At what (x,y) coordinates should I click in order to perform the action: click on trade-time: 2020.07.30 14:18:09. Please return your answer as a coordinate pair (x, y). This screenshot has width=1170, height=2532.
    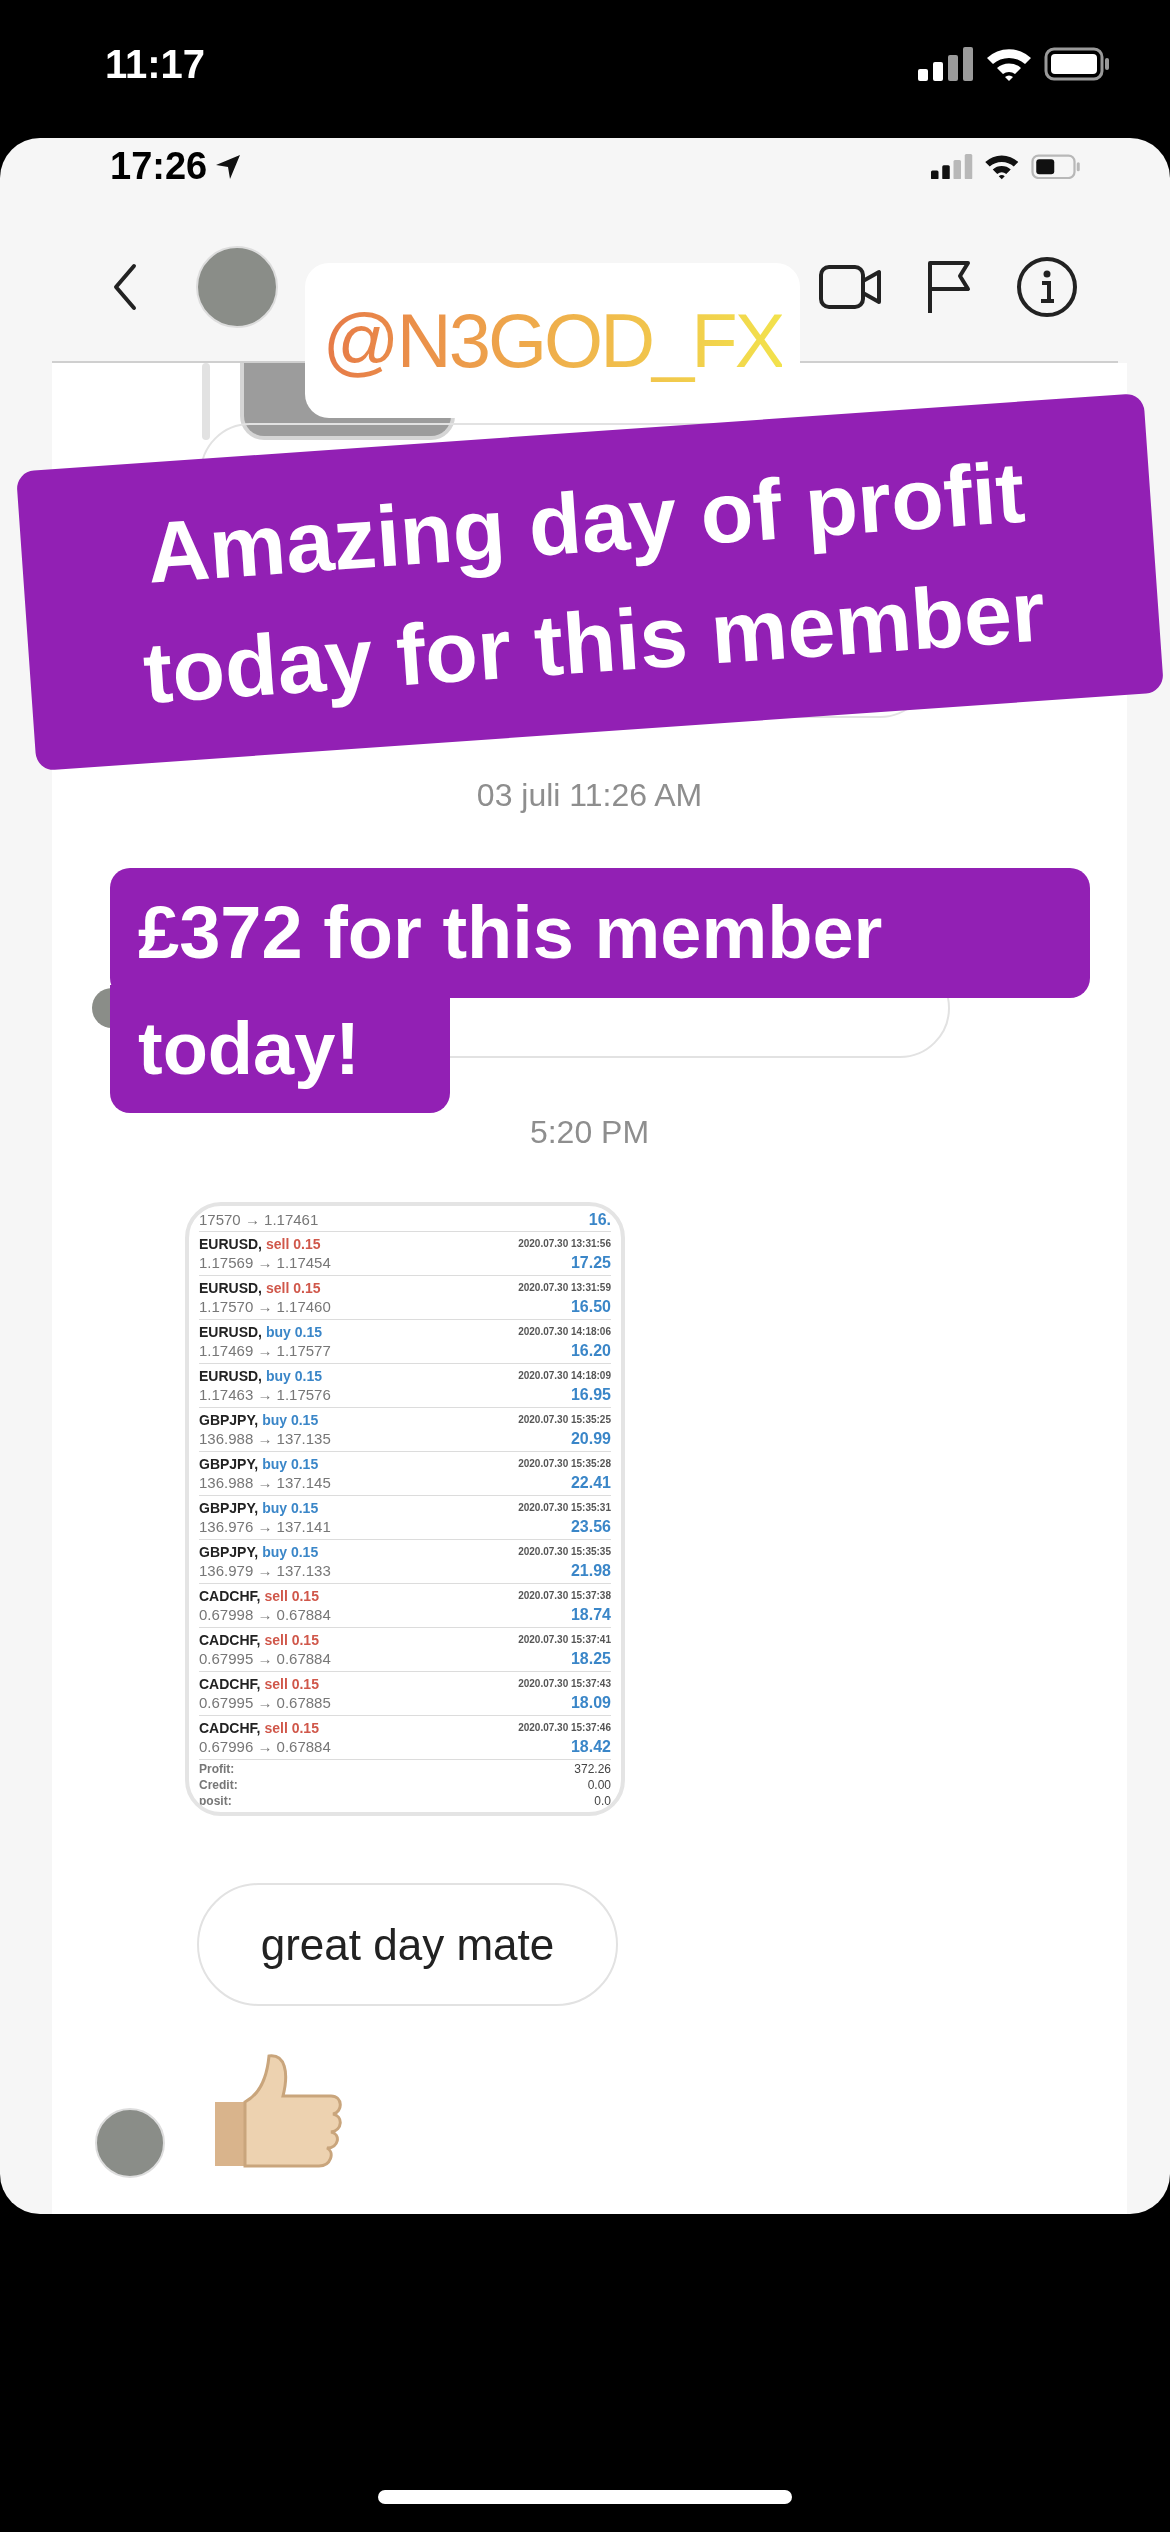
    Looking at the image, I should click on (564, 1375).